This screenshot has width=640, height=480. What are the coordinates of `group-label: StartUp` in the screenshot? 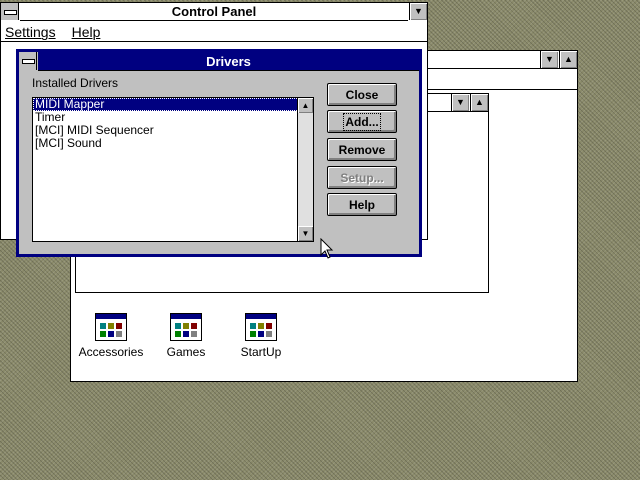 It's located at (261, 352).